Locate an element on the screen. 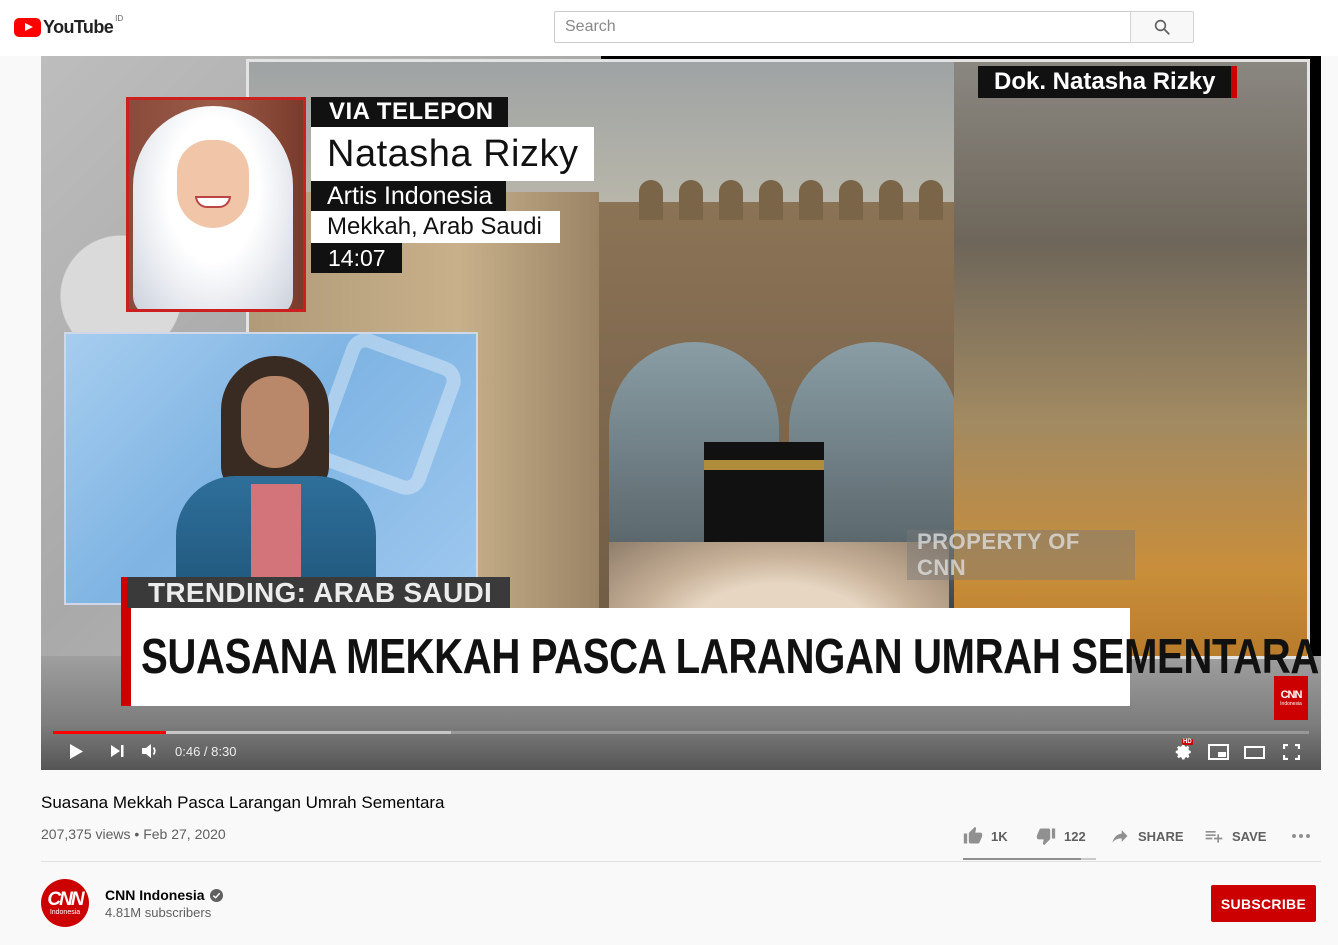  like-count: 1K is located at coordinates (999, 836).